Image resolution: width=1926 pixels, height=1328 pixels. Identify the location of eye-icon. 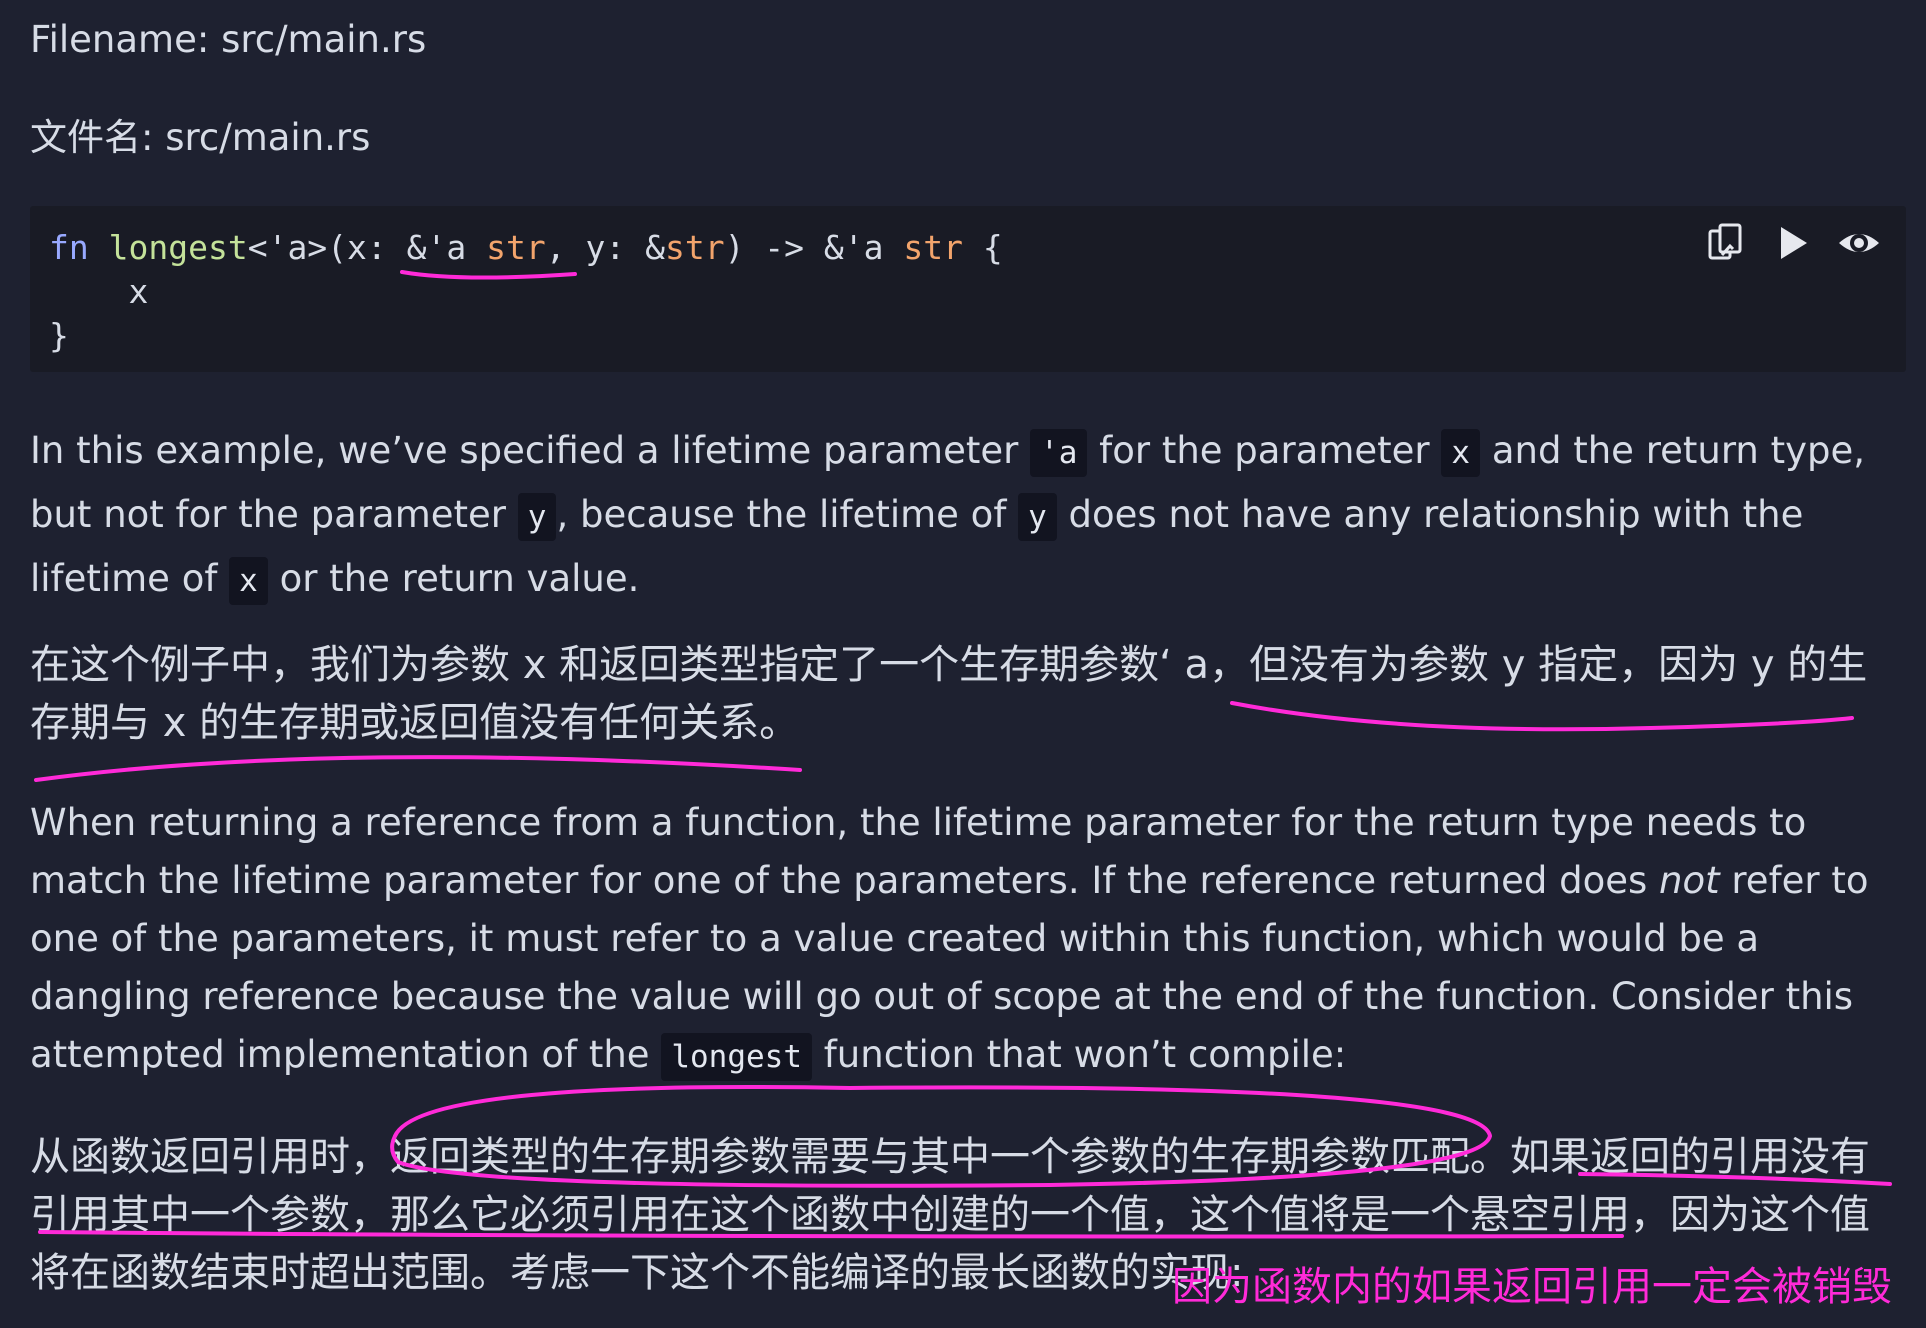
(1859, 243).